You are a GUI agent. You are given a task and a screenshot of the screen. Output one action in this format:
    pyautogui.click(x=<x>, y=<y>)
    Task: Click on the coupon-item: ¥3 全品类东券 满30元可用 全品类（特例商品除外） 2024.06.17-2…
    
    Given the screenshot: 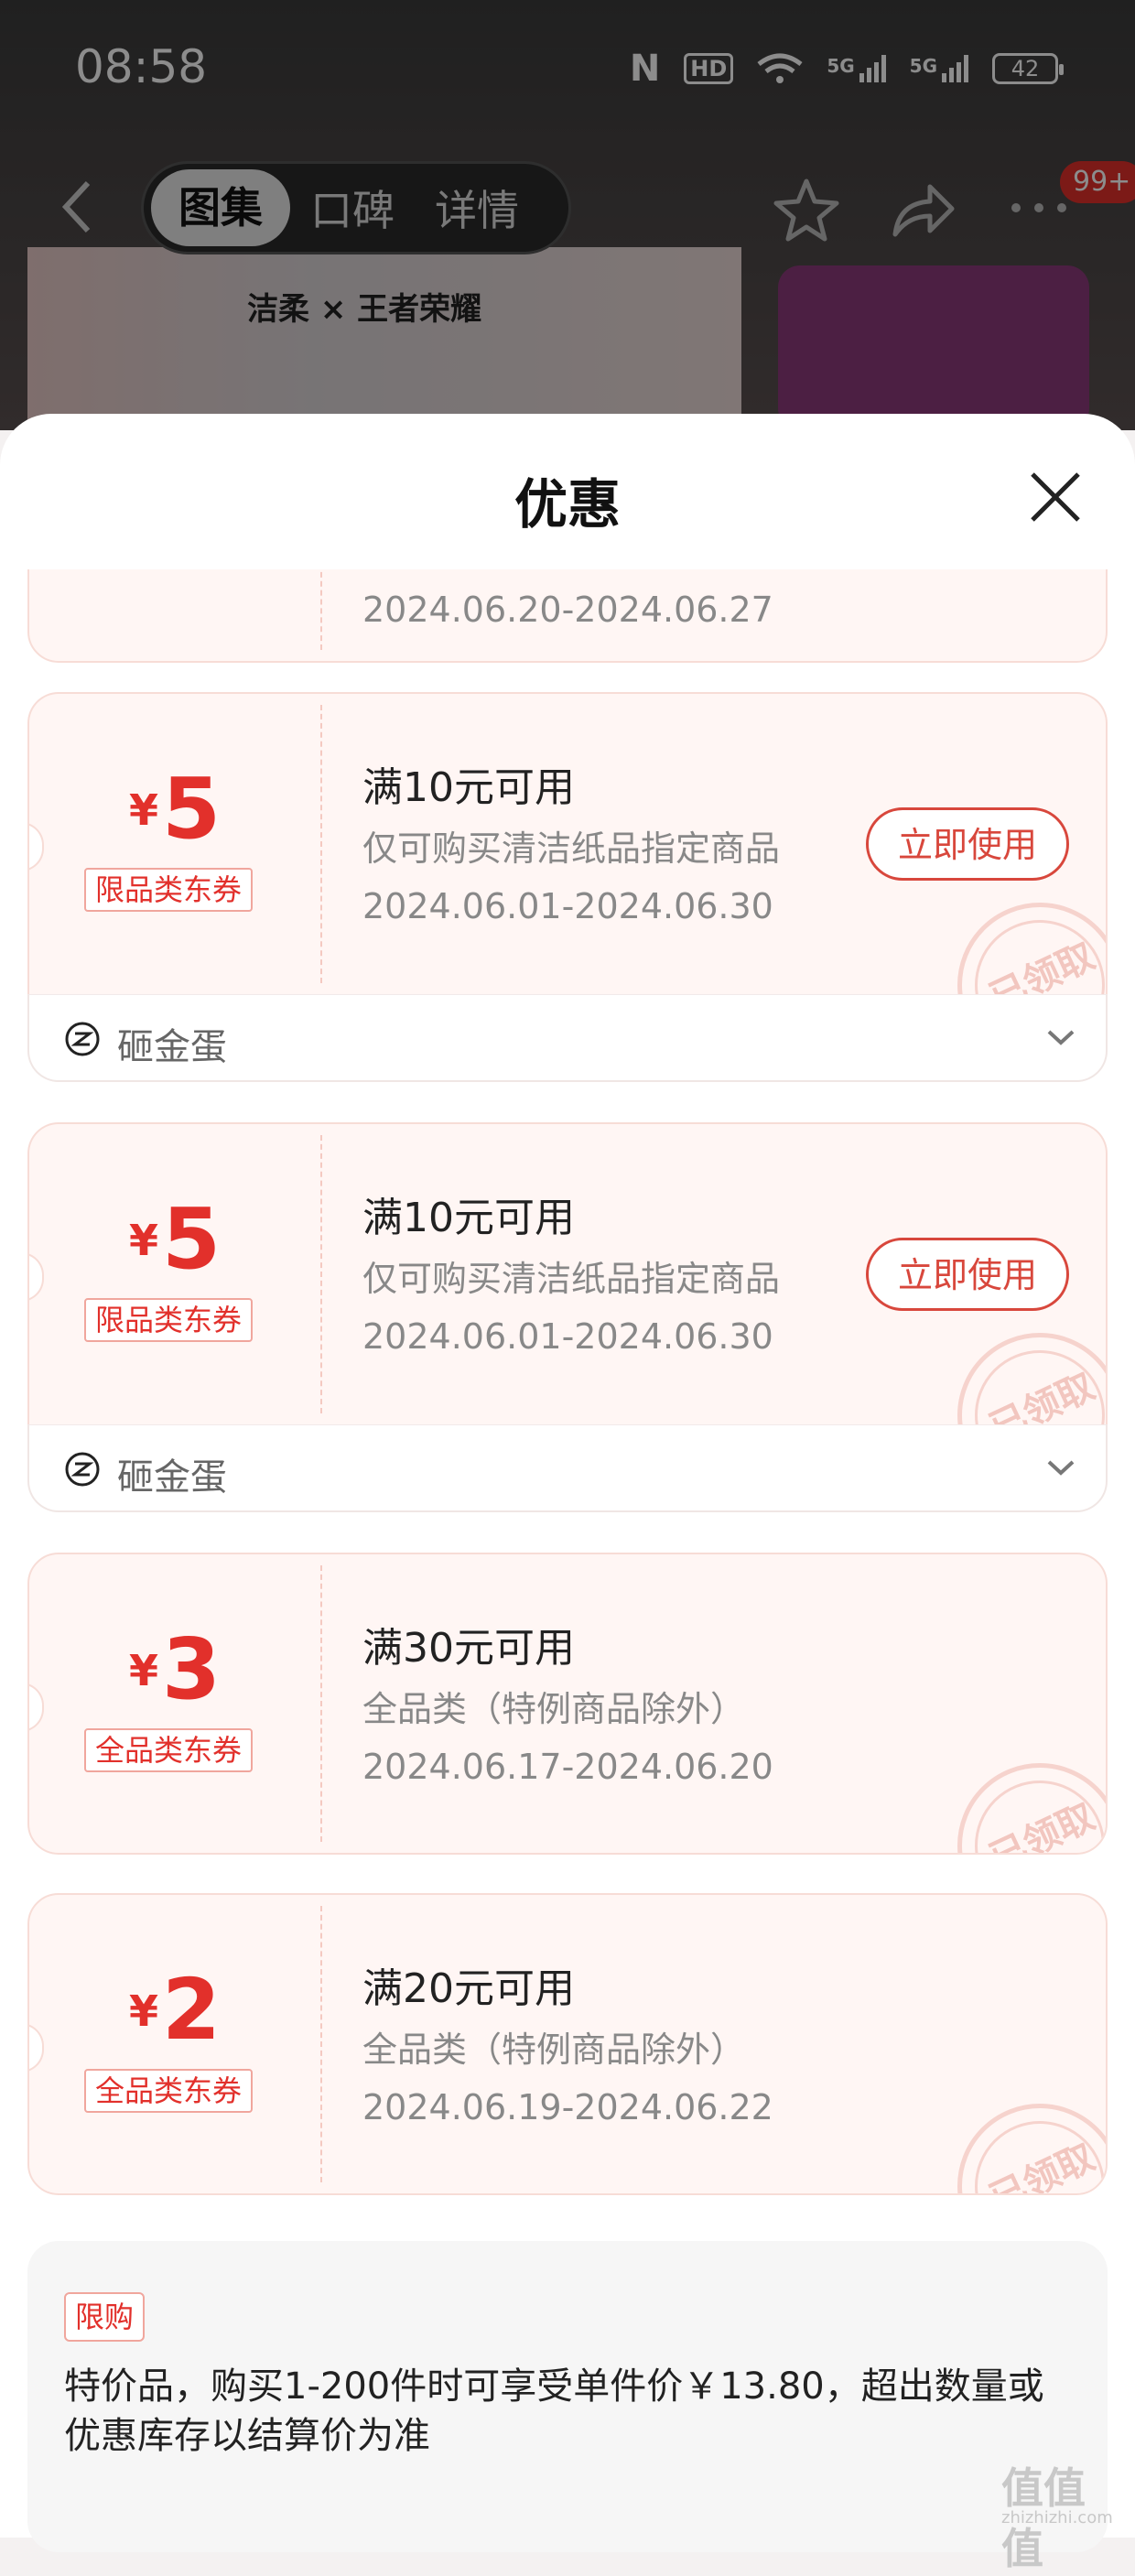 What is the action you would take?
    pyautogui.click(x=567, y=1704)
    